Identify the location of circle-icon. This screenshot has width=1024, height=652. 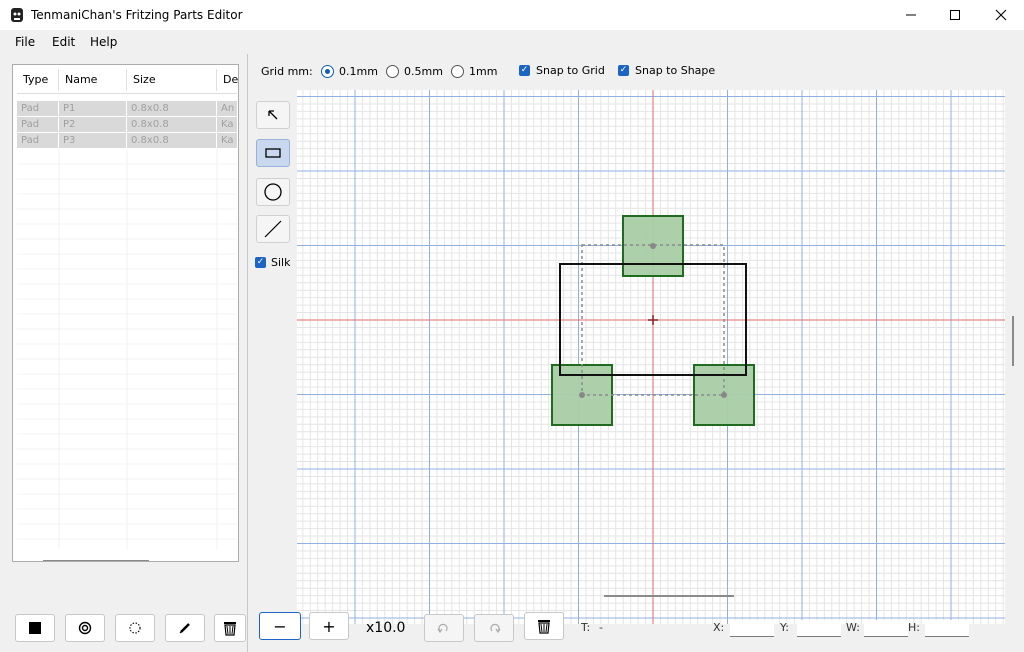
(273, 192).